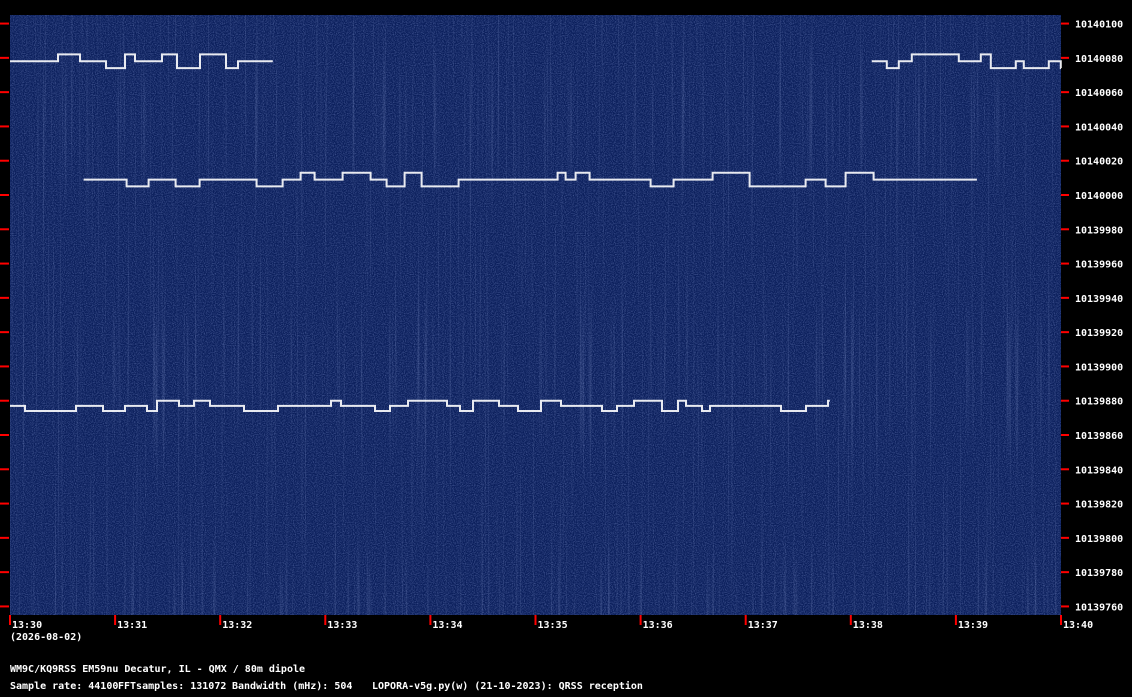 The width and height of the screenshot is (1132, 697). Describe the element at coordinates (1099, 265) in the screenshot. I see `y-tick-label: 10139960` at that location.